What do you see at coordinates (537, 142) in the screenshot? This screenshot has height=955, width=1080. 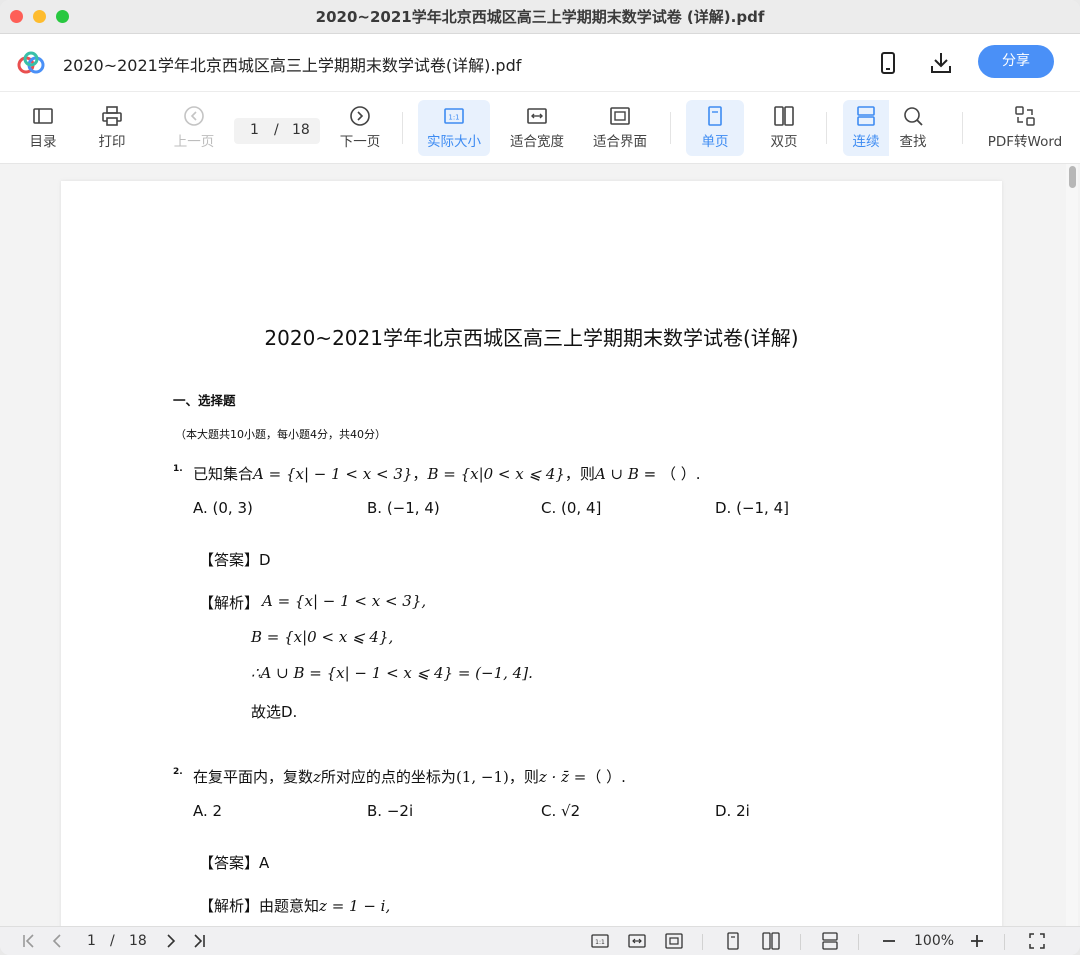 I see `fit-width-label: 适合宽度` at bounding box center [537, 142].